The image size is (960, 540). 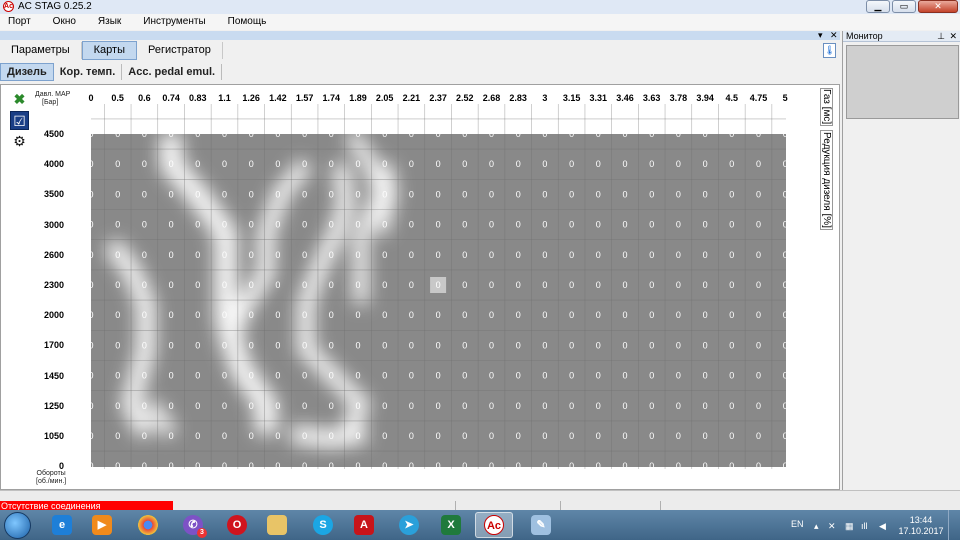 What do you see at coordinates (174, 22) in the screenshot?
I see `menu-tools: Инструменты` at bounding box center [174, 22].